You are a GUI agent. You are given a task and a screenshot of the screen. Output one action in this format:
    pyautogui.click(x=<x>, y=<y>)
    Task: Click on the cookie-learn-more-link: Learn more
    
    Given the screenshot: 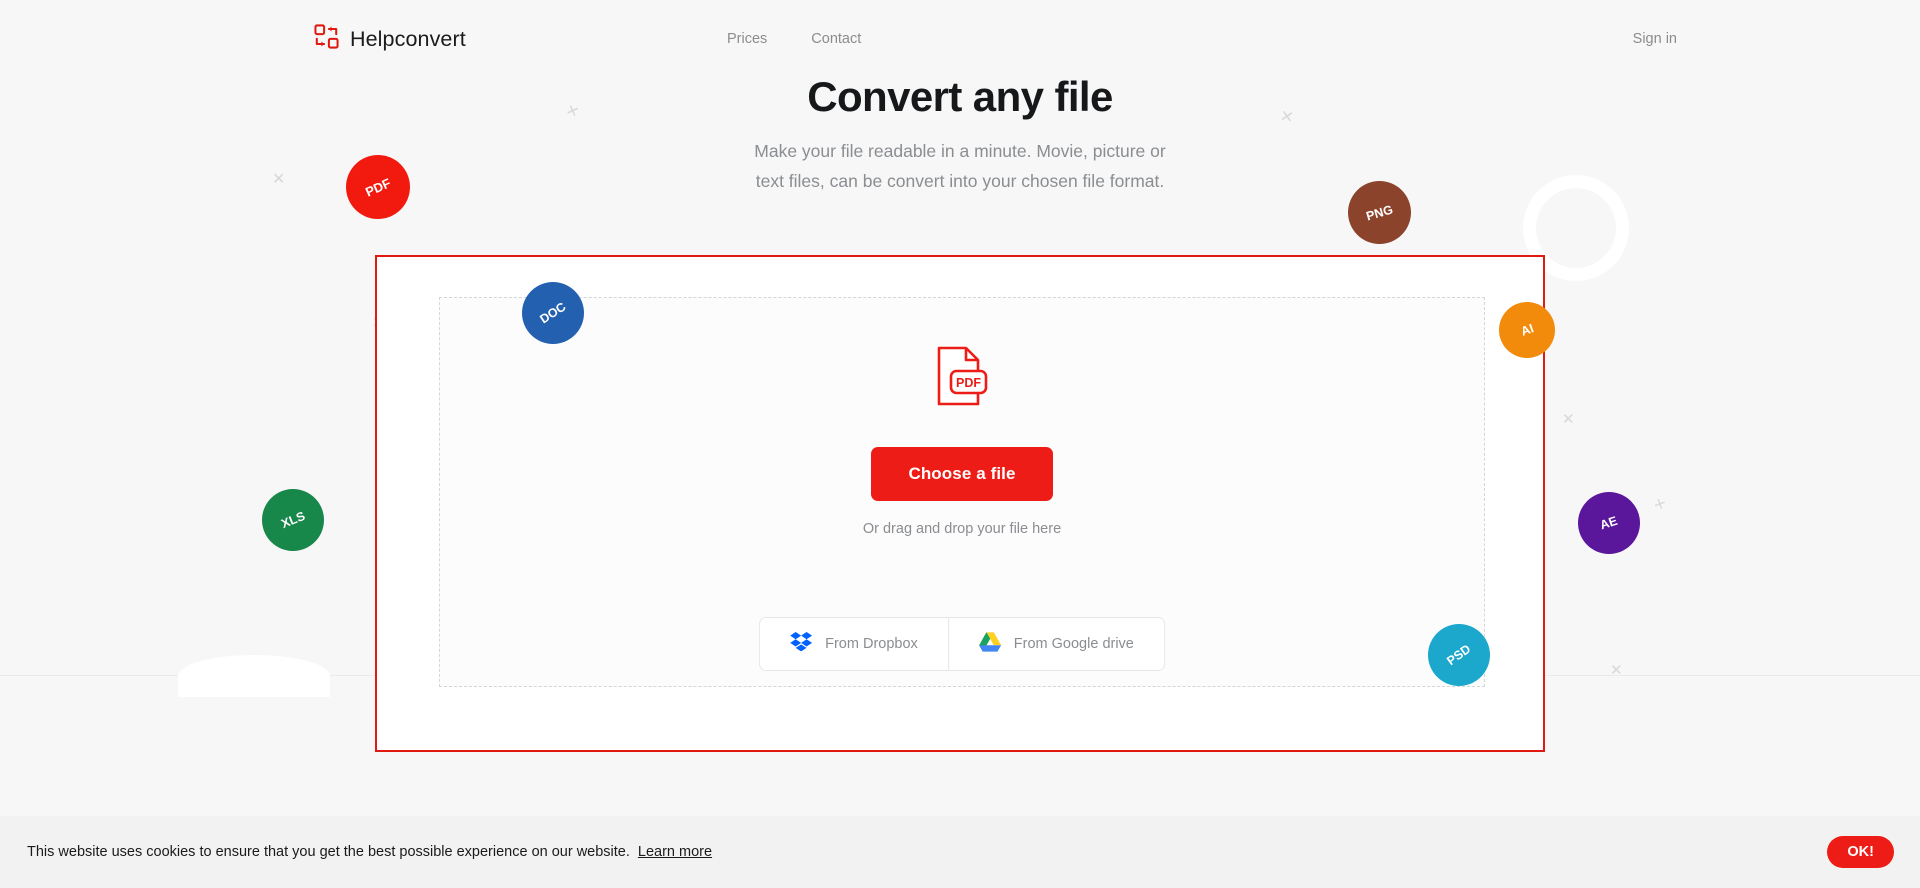 What is the action you would take?
    pyautogui.click(x=675, y=852)
    